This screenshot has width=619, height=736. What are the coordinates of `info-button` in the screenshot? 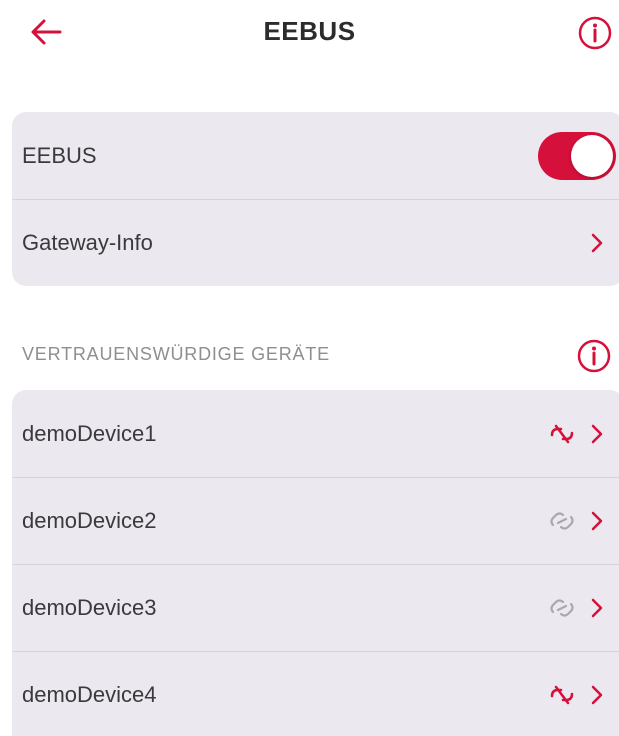 It's located at (595, 33).